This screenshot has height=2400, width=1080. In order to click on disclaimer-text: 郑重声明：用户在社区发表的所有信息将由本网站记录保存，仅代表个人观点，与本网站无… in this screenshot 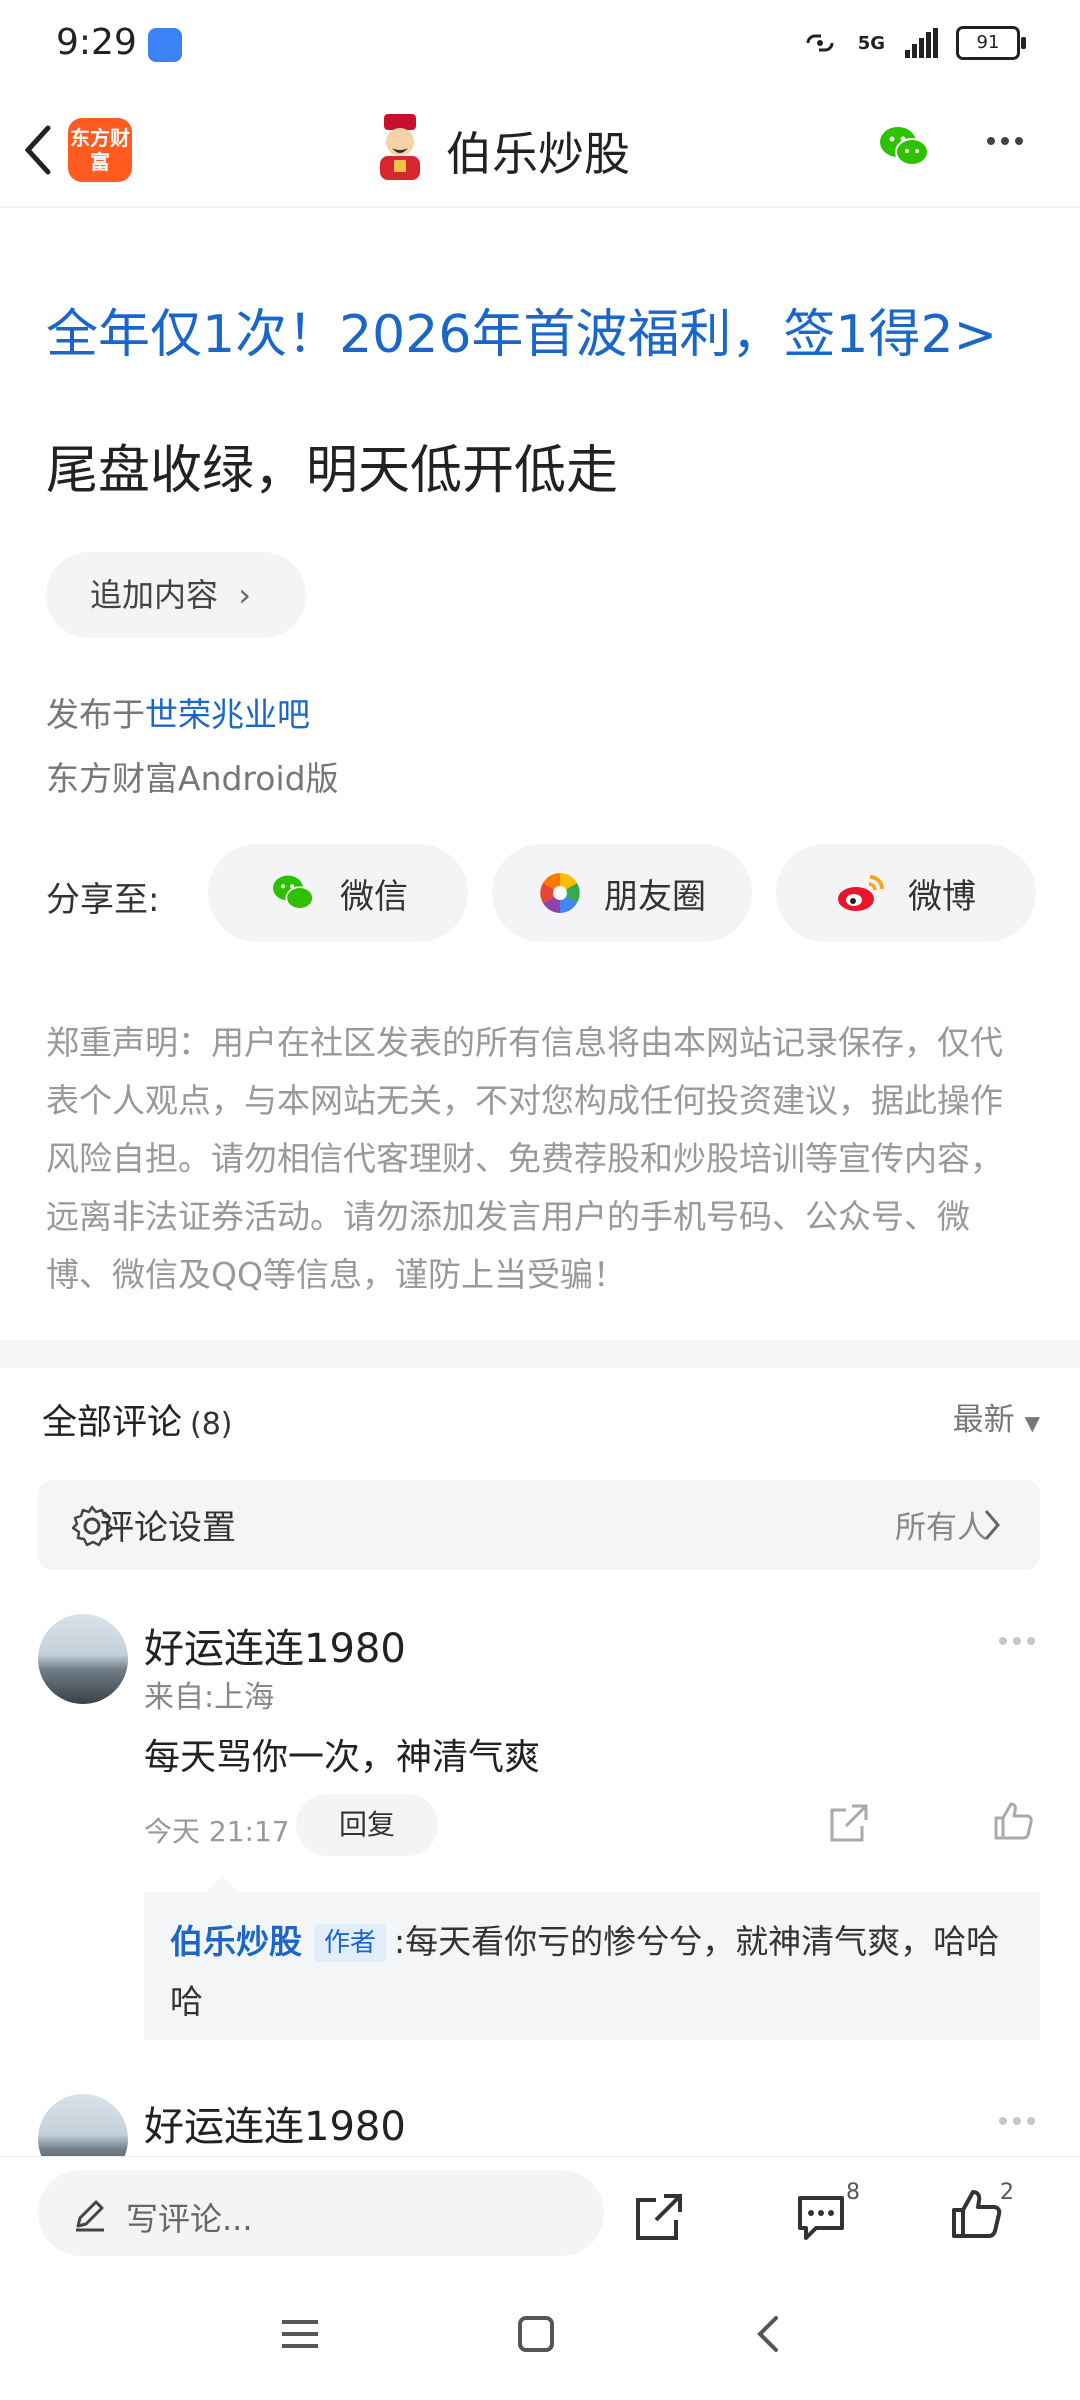, I will do `click(524, 1158)`.